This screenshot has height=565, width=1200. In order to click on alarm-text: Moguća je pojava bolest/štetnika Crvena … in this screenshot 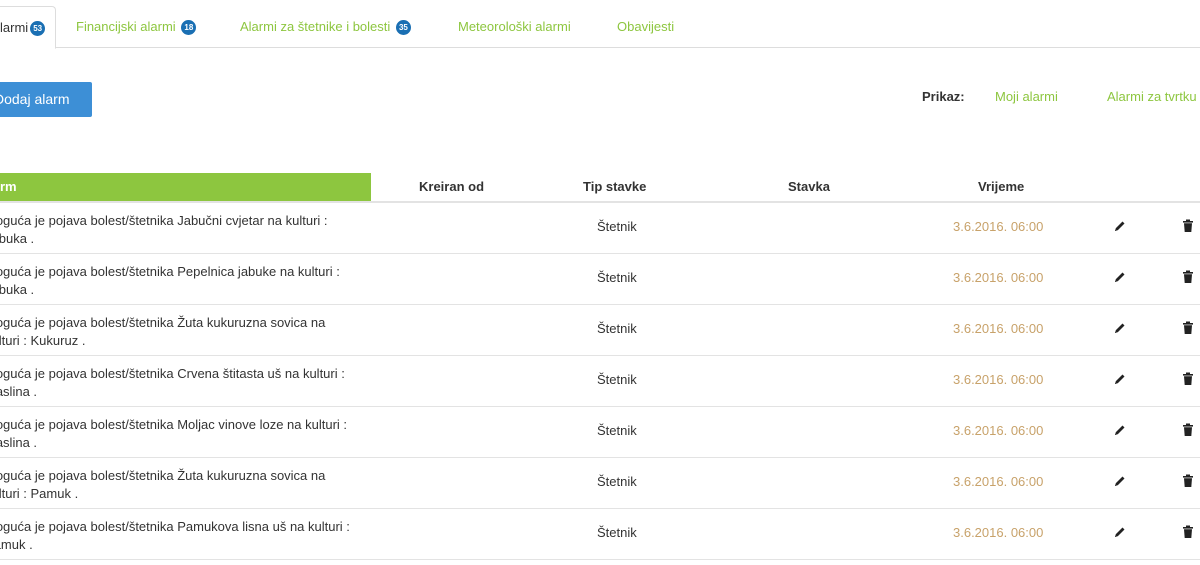, I will do `click(172, 382)`.